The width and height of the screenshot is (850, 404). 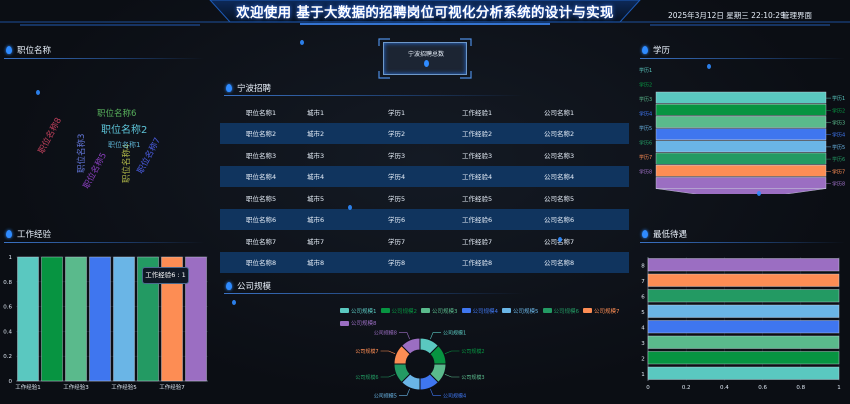 I want to click on tick-label: 4, so click(x=643, y=328).